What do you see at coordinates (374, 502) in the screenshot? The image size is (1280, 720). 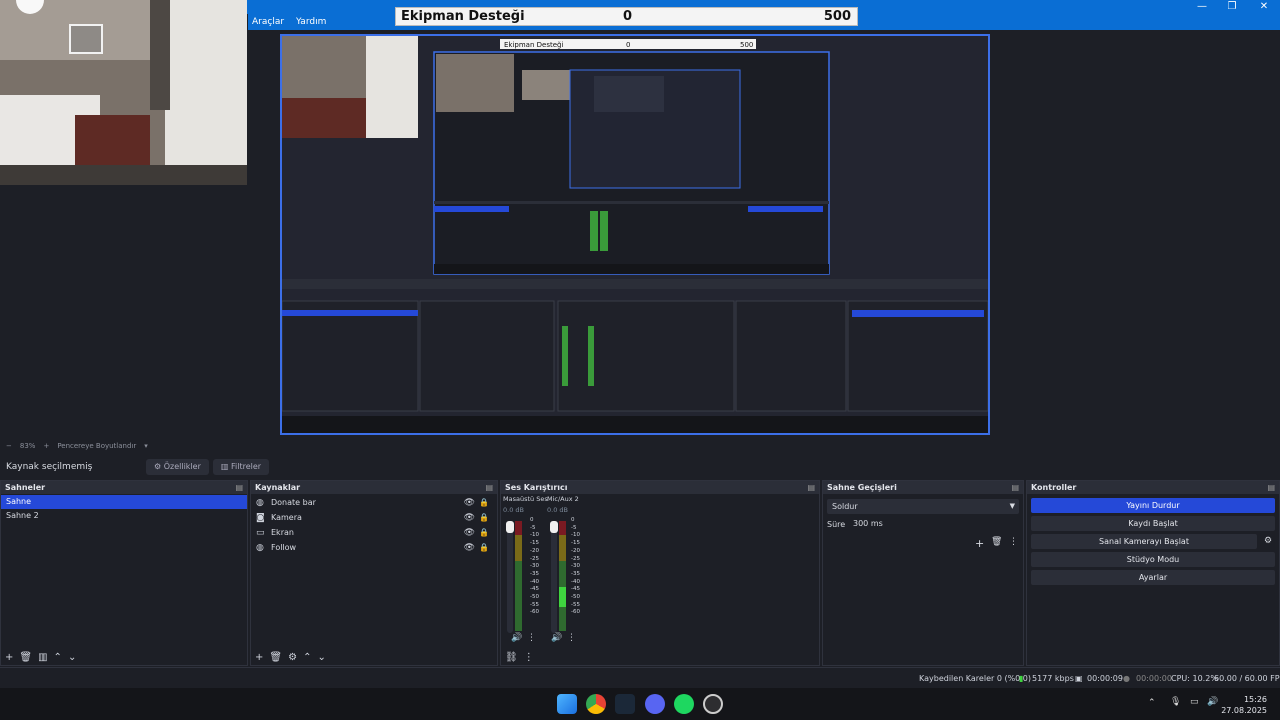 I see `source-item: ◍ Donate bar 👁 🔒` at bounding box center [374, 502].